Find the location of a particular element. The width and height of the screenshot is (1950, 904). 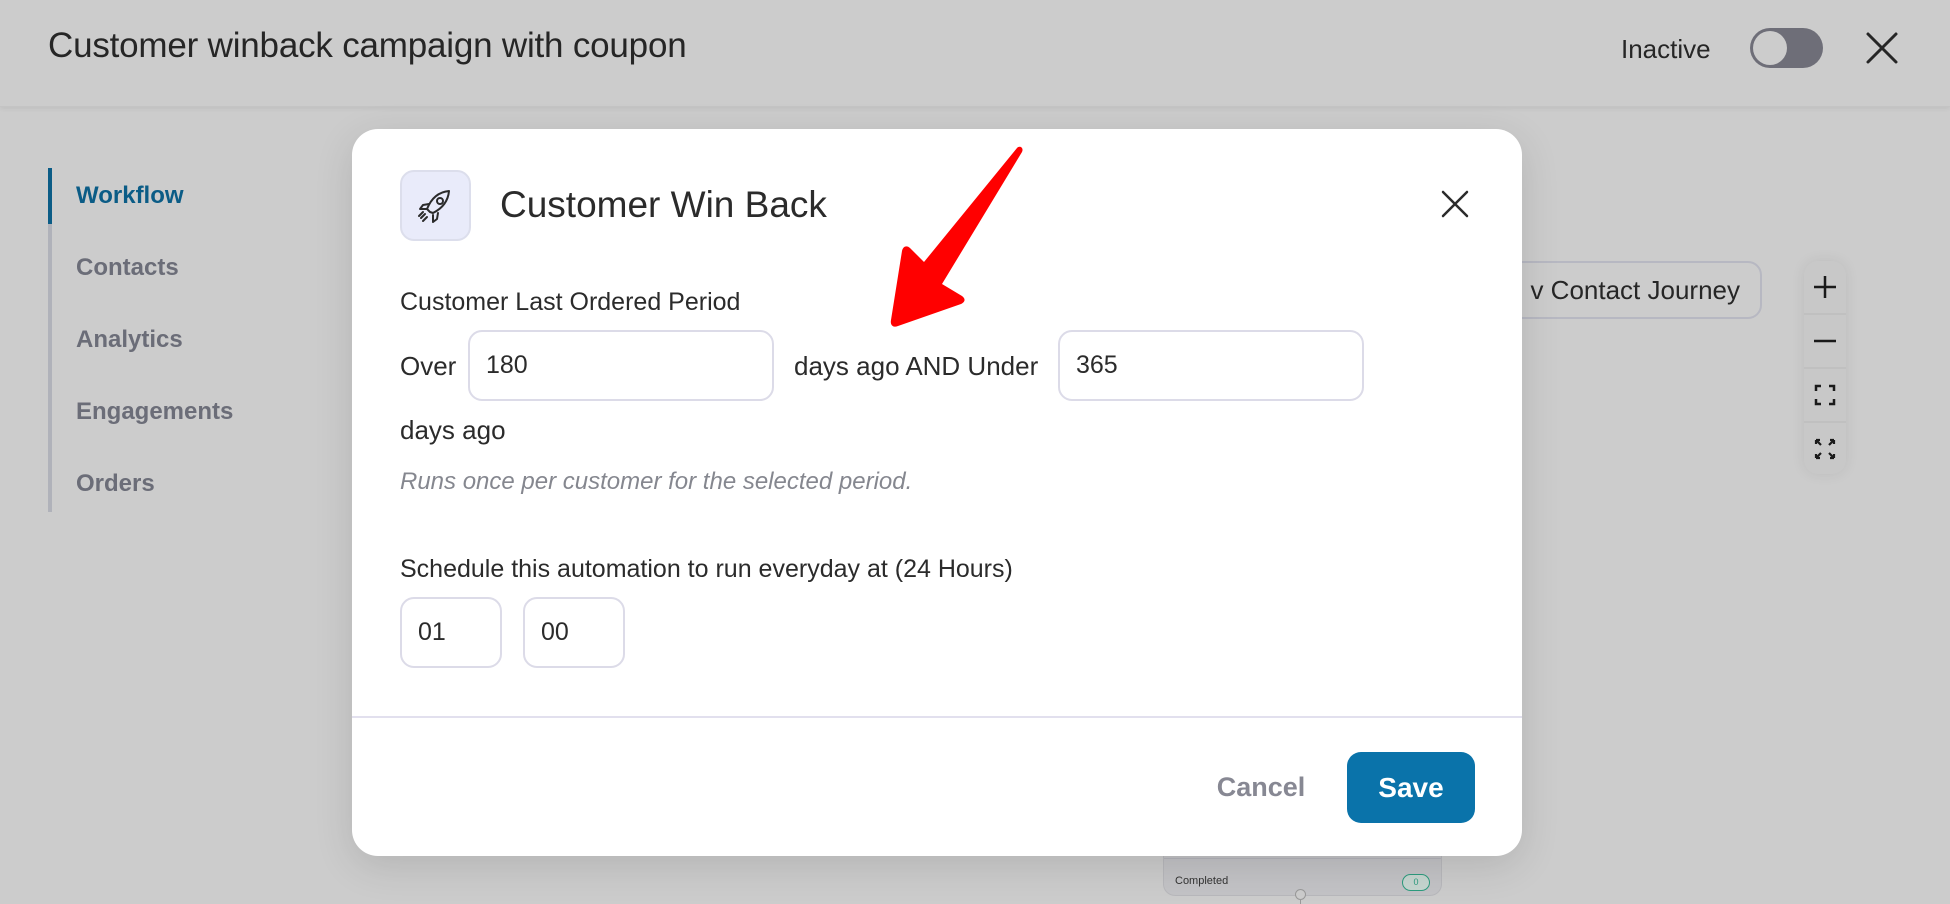

modal-close-button is located at coordinates (1455, 204).